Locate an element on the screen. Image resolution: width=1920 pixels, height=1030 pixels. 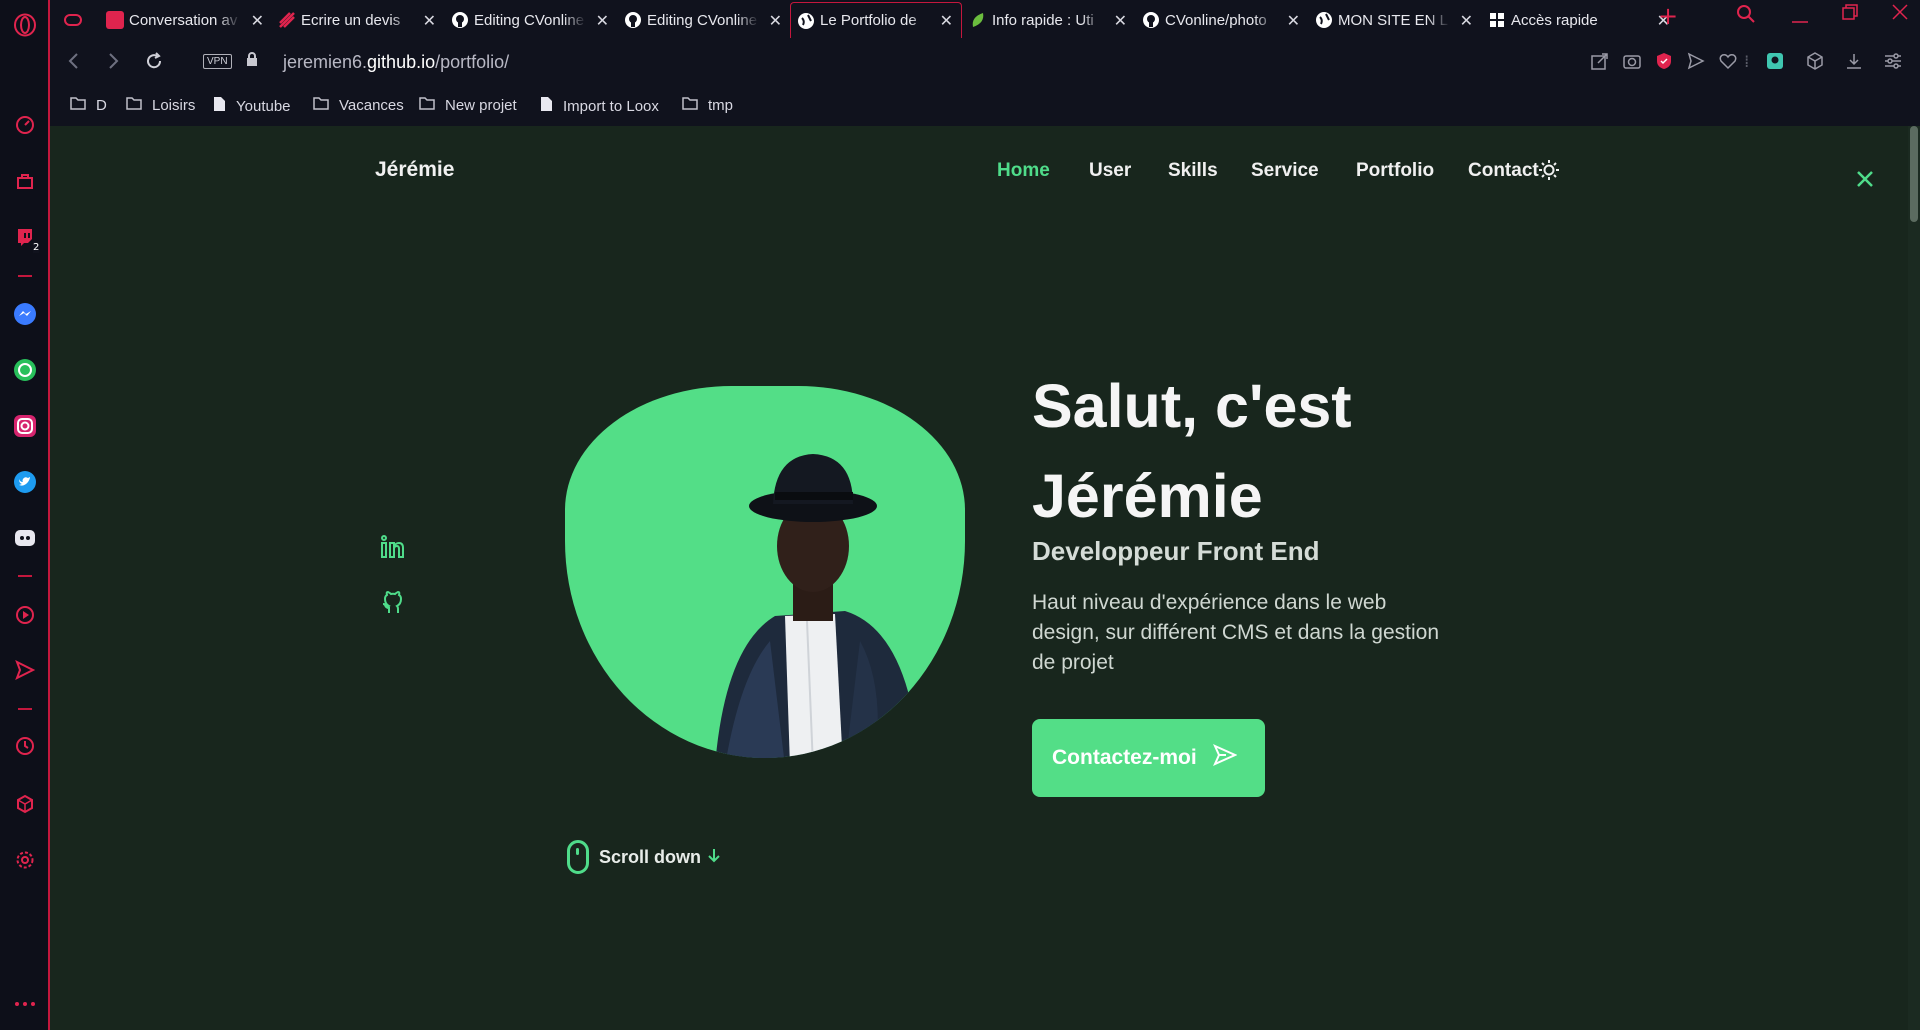
extensions-icon is located at coordinates (25, 804).